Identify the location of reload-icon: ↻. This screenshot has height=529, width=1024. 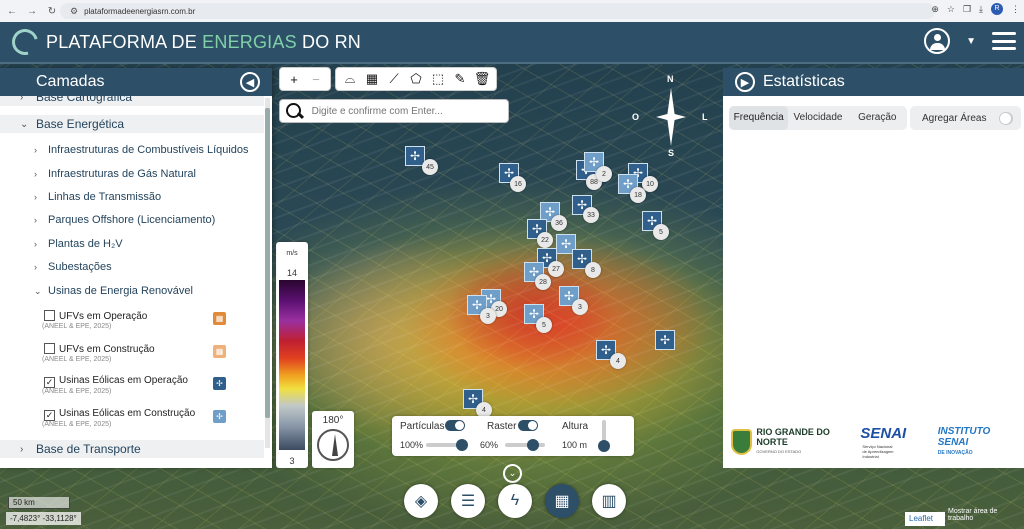
(52, 11).